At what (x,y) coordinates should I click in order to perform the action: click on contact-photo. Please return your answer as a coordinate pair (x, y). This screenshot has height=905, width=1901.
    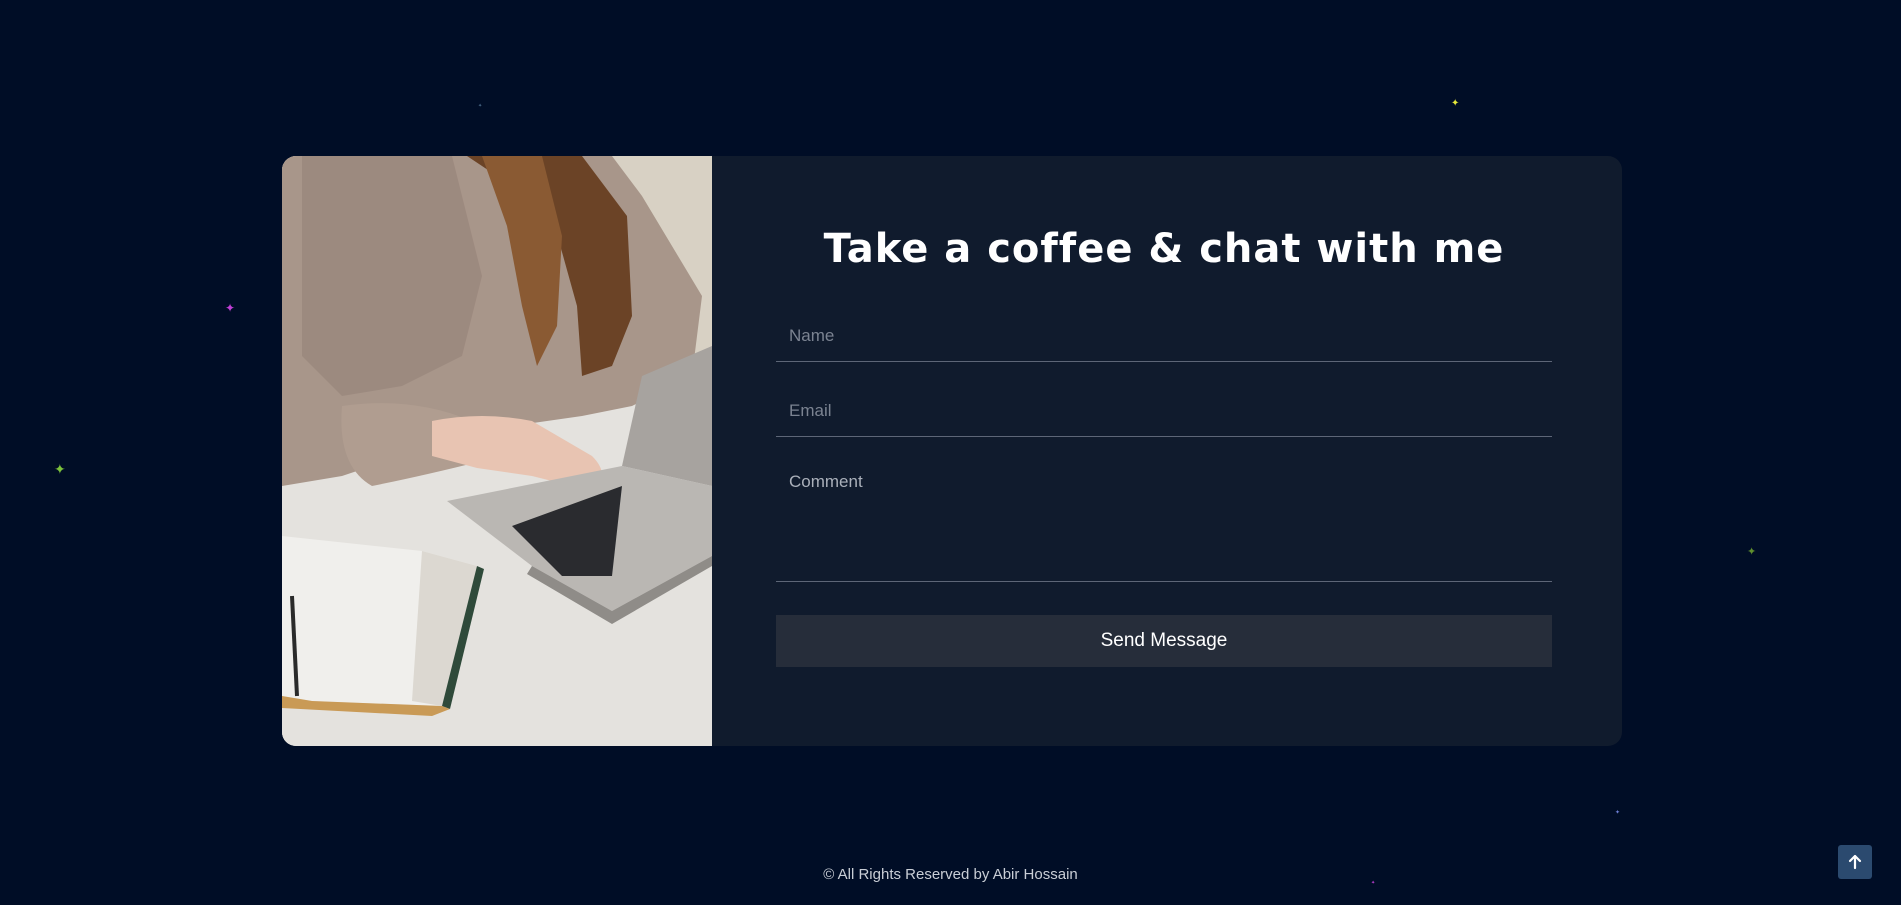
    Looking at the image, I should click on (497, 451).